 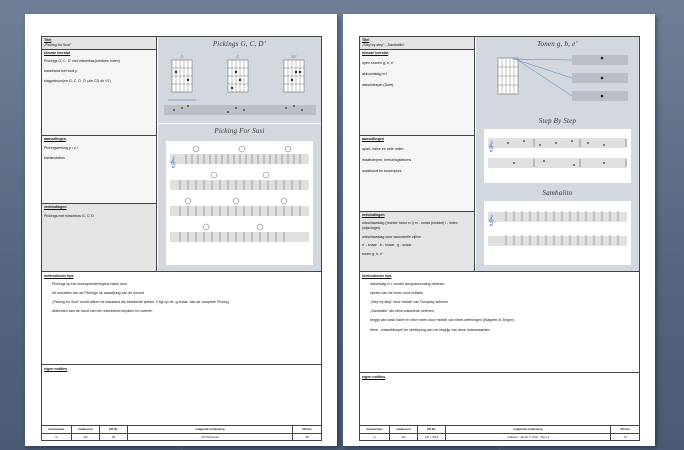 I want to click on sheet-music-staves: 𝄞, so click(x=239, y=193).